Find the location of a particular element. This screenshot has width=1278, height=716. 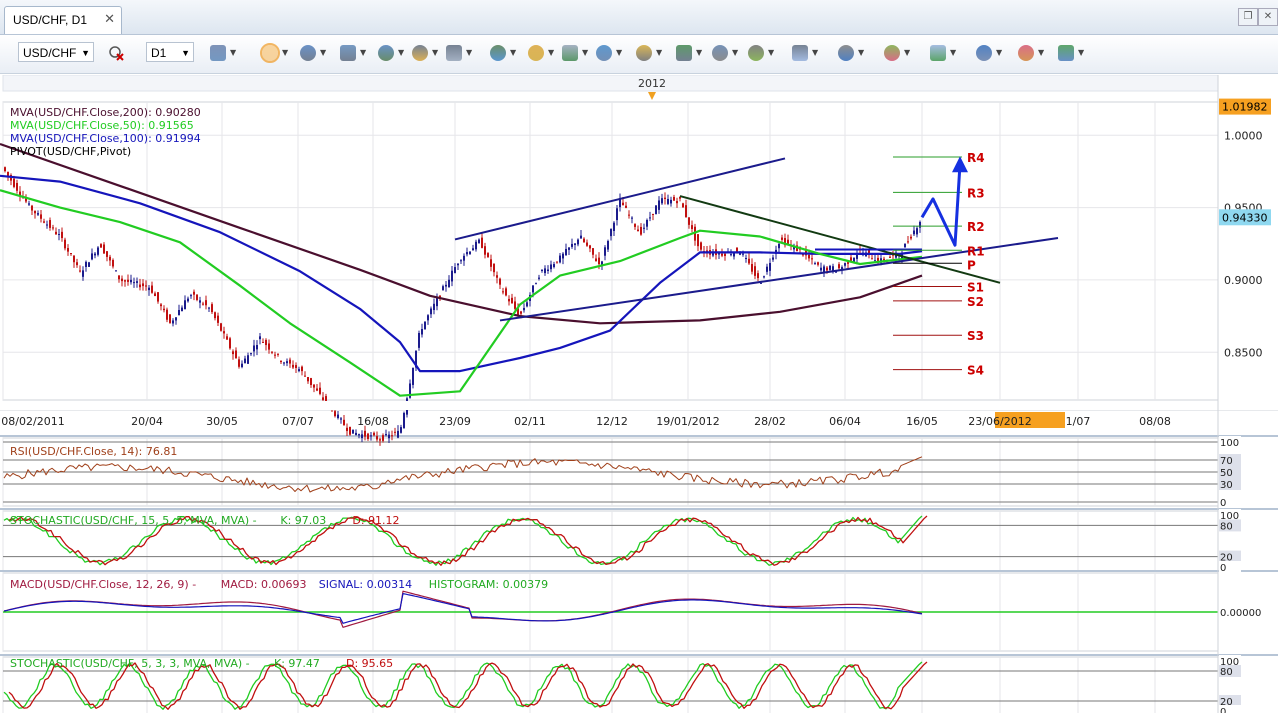

ellipse-icon is located at coordinates (892, 53).